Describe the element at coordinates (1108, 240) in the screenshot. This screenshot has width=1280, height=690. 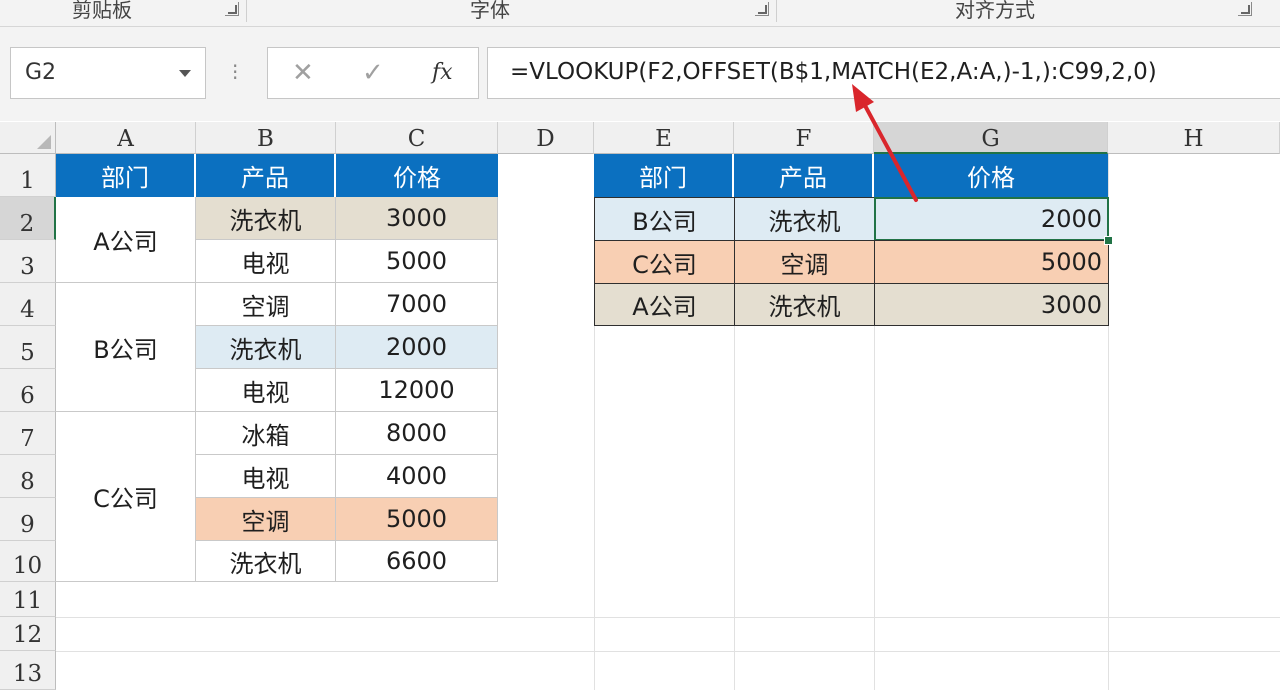
I see `fill-handle` at that location.